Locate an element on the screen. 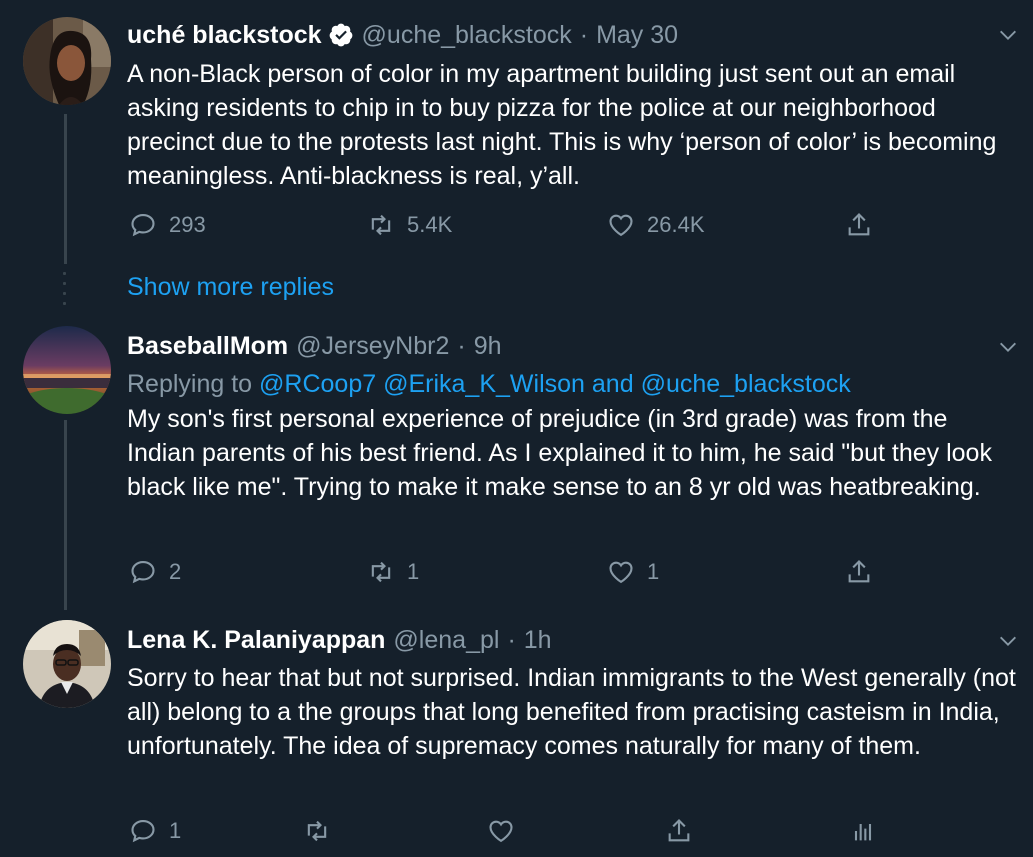 The image size is (1033, 857). reply-button: 1 is located at coordinates (155, 831).